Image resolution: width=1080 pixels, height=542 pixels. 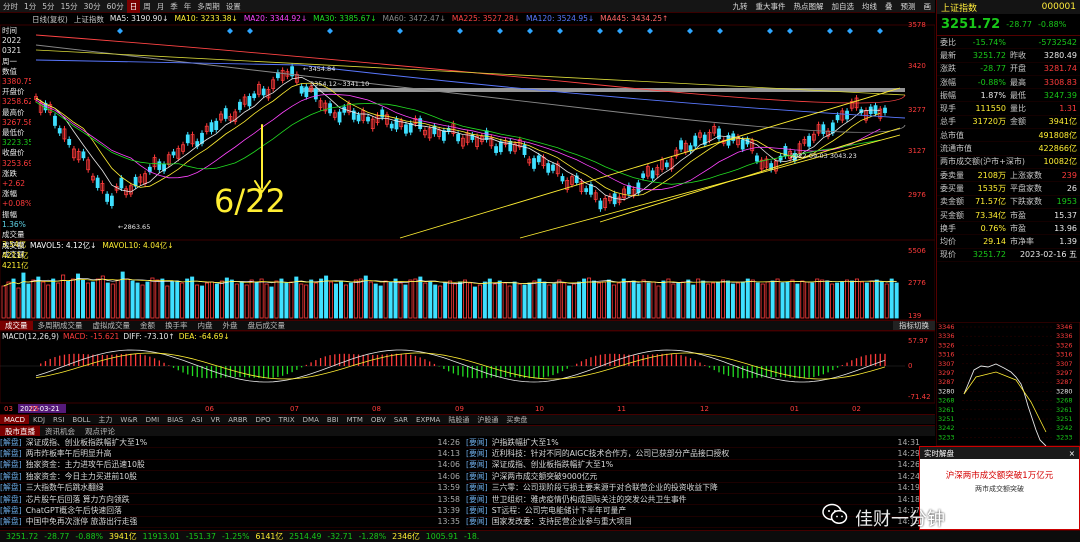 I want to click on news-tab: 资讯机会, so click(x=60, y=431).